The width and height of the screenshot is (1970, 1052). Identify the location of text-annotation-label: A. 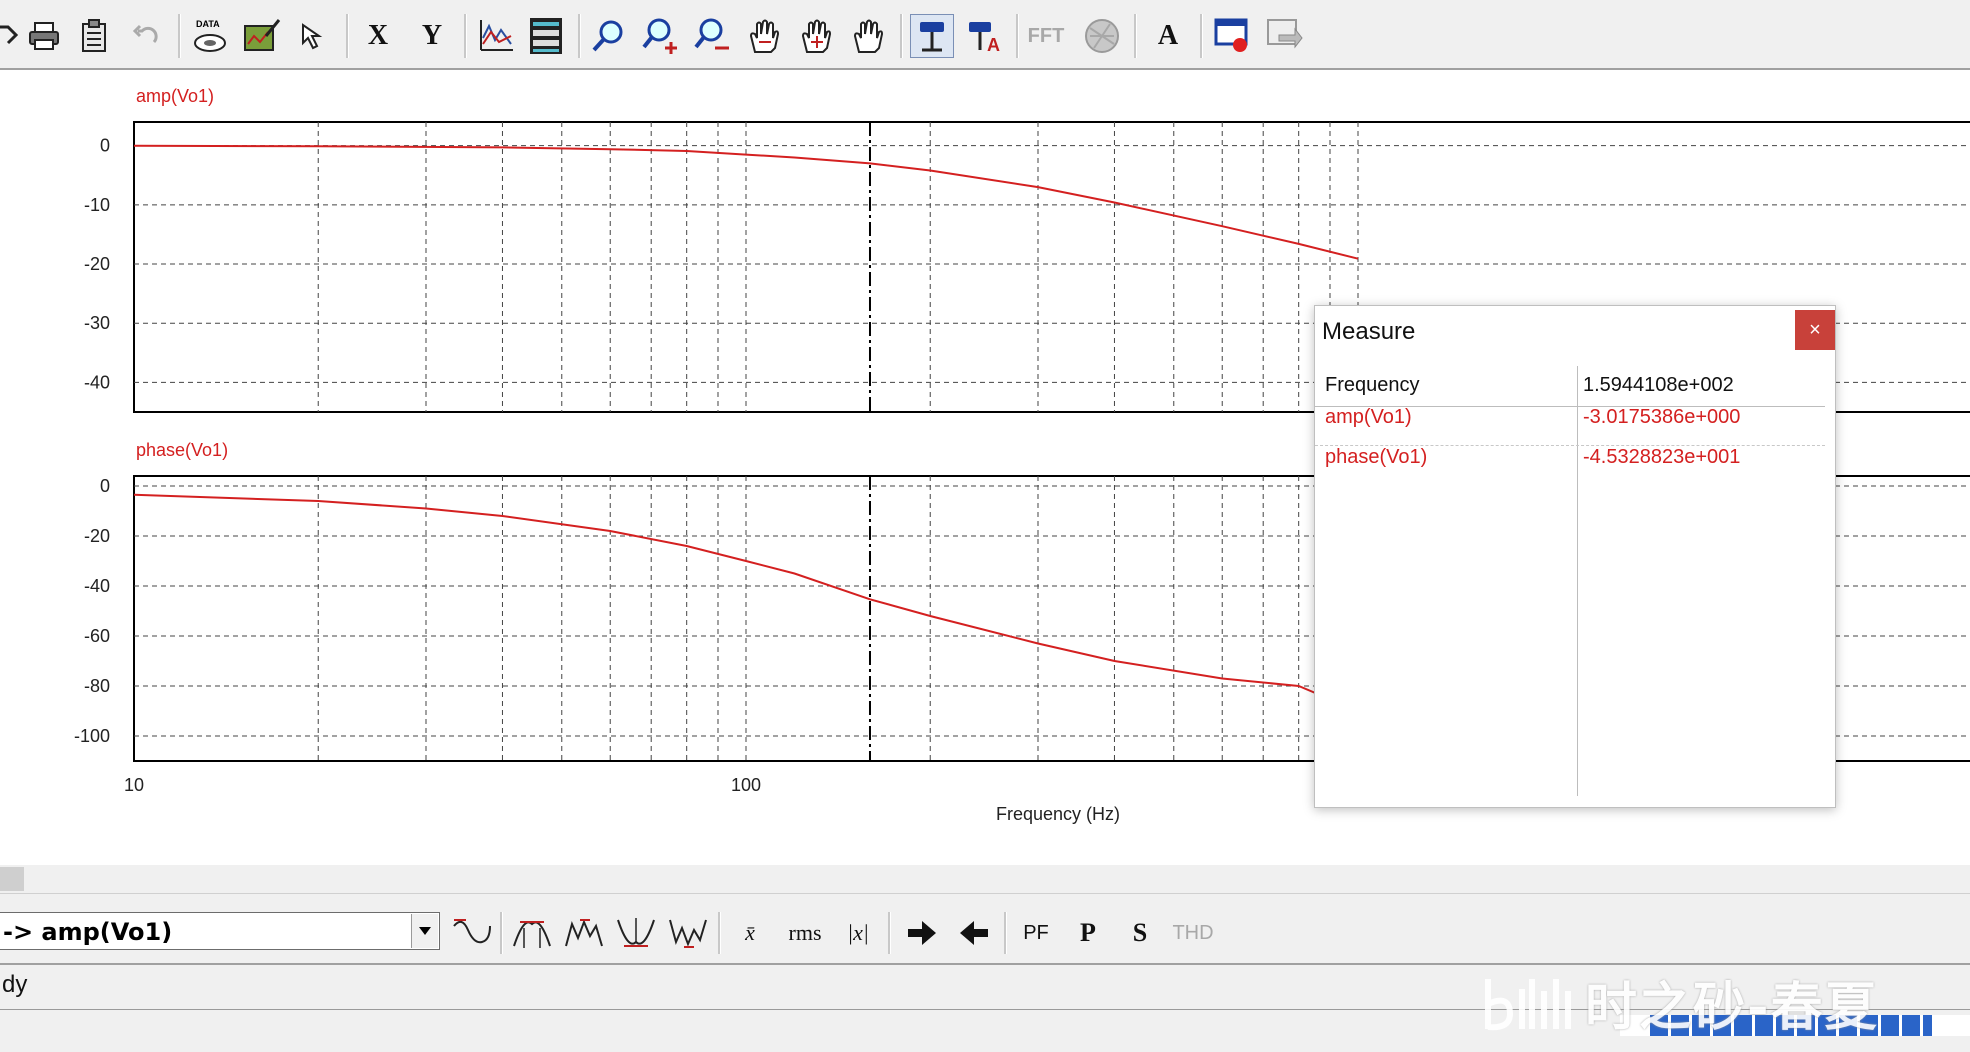
(1168, 35).